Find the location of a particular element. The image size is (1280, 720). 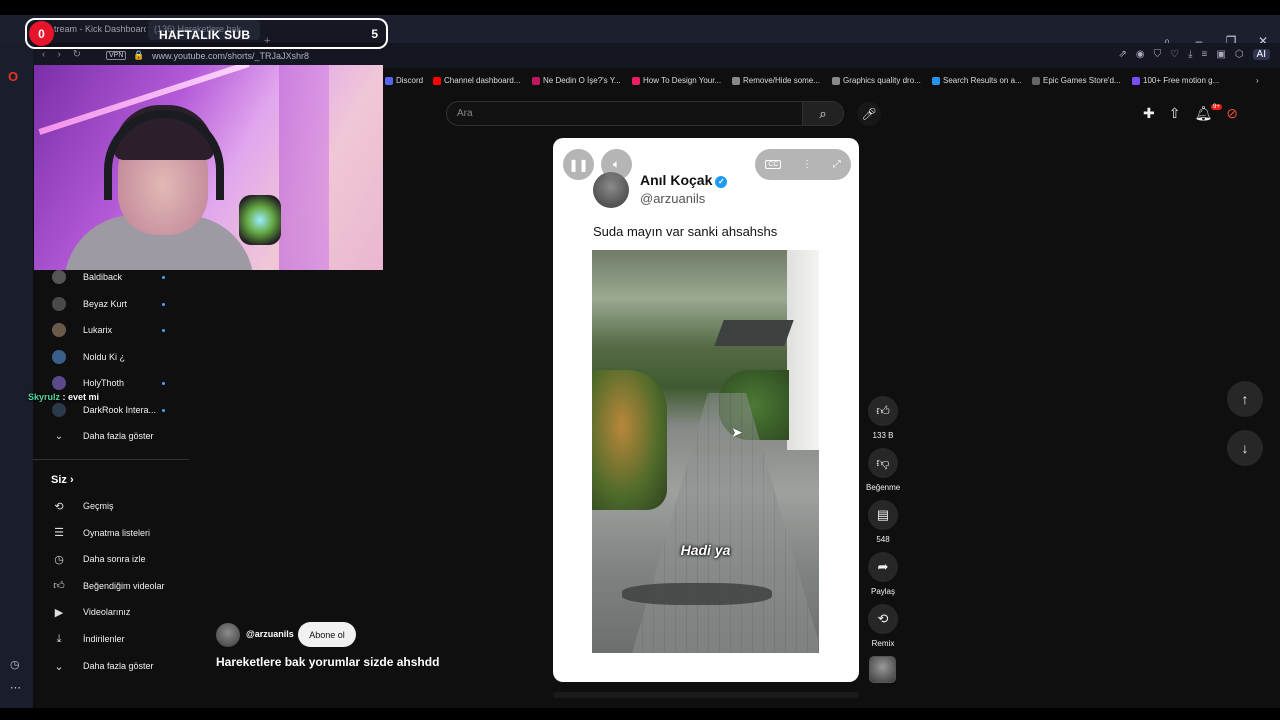

avatar: ⊘ is located at coordinates (1232, 113).